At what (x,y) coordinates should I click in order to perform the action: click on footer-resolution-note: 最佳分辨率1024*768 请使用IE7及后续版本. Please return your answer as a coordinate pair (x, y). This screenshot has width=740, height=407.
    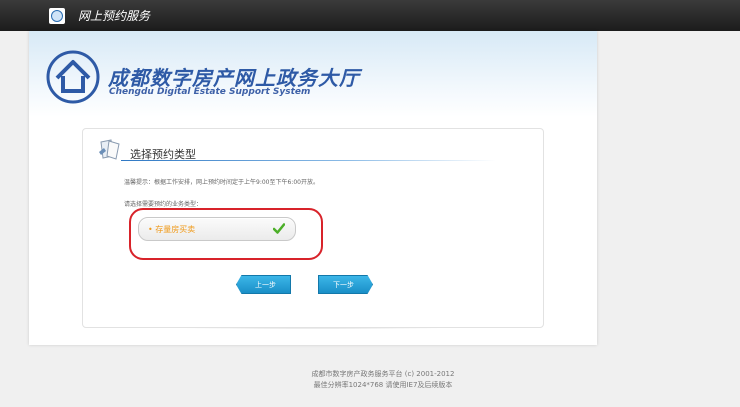
    Looking at the image, I should click on (383, 385).